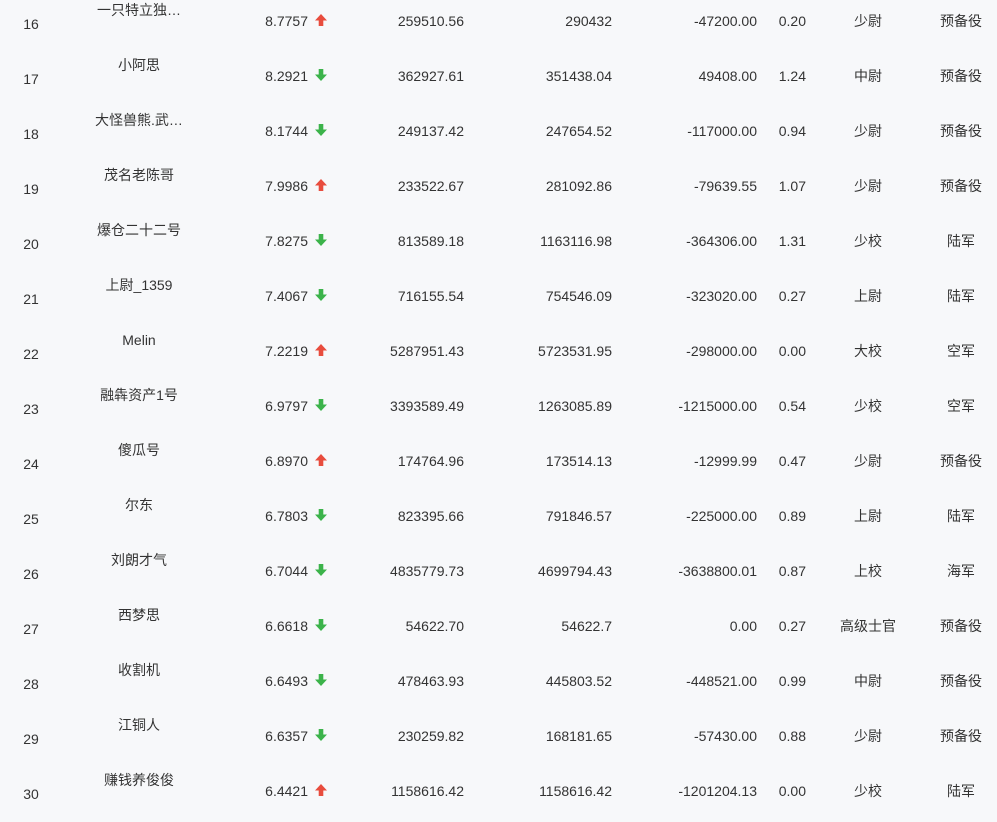  I want to click on value-2-cell: 791846.57, so click(578, 516).